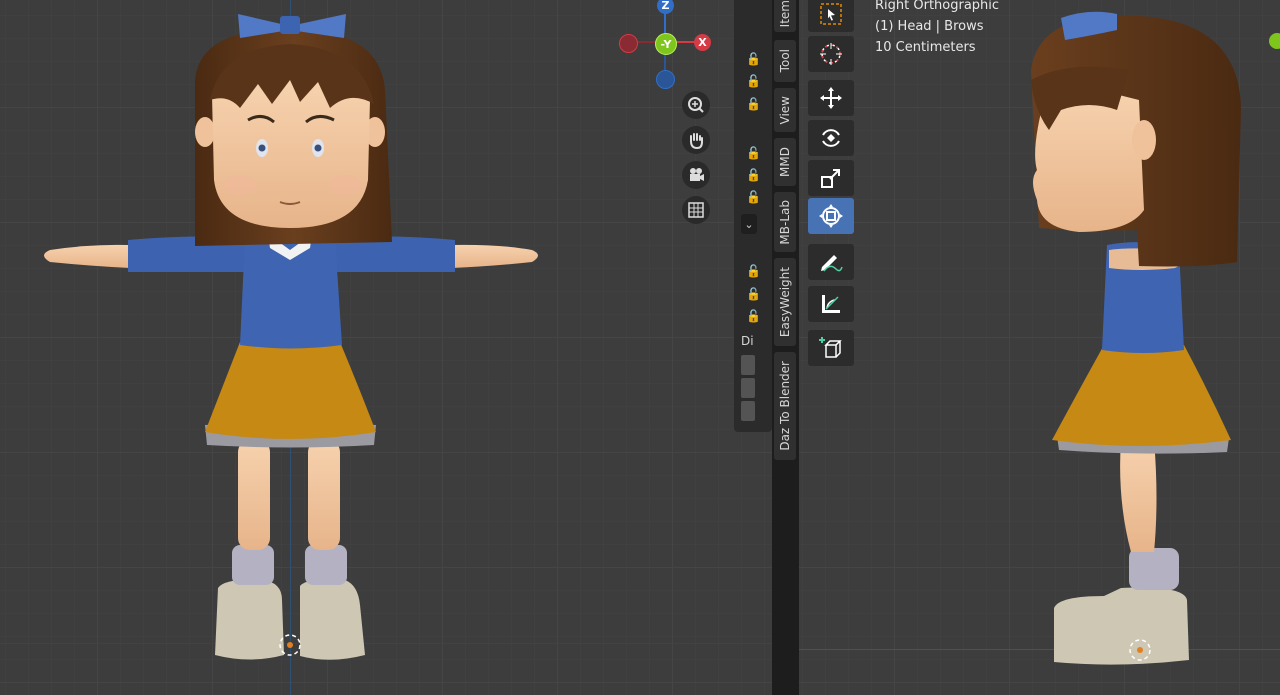 Image resolution: width=1280 pixels, height=695 pixels. What do you see at coordinates (326, 565) in the screenshot?
I see `right-sock` at bounding box center [326, 565].